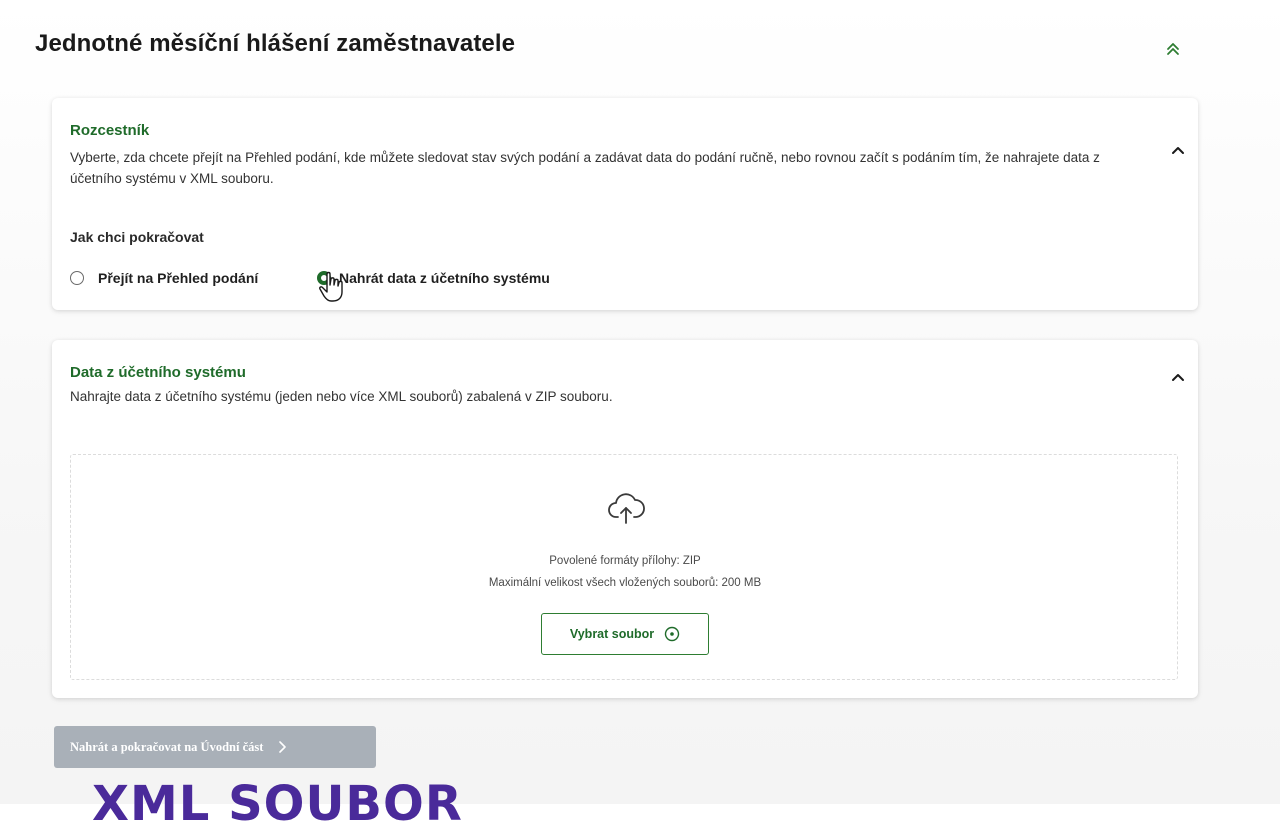  I want to click on radio-button, so click(77, 278).